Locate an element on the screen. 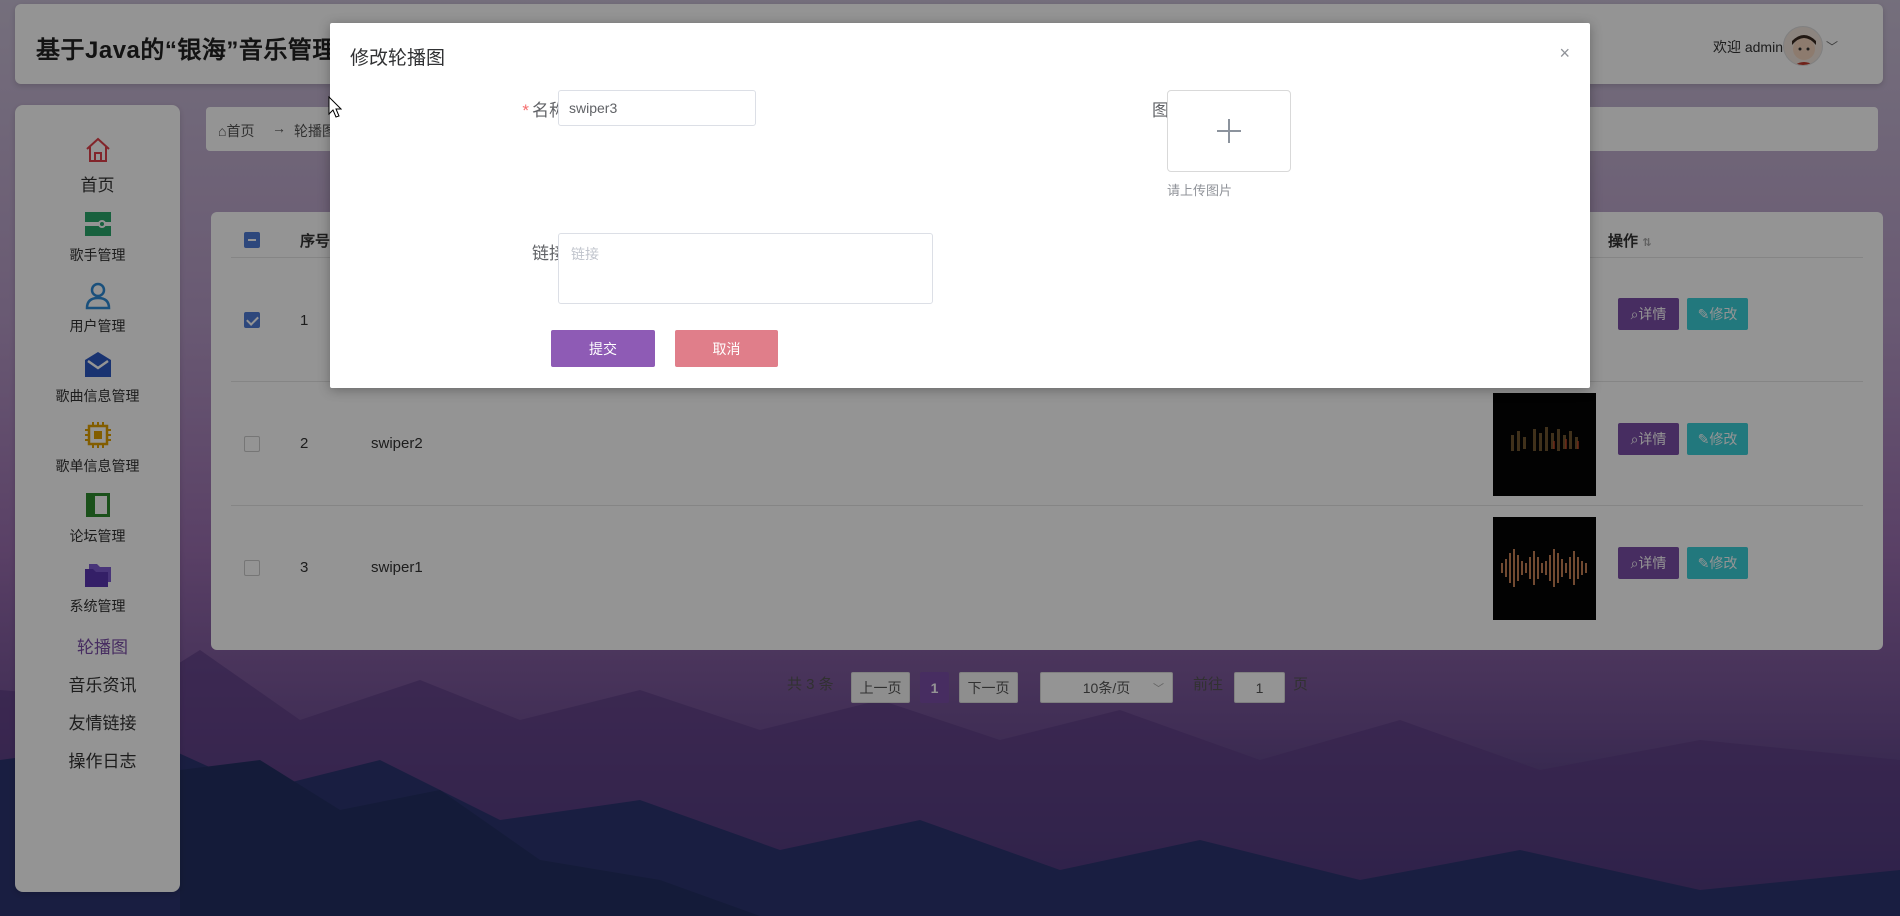 The width and height of the screenshot is (1900, 916). plus-icon is located at coordinates (1229, 131).